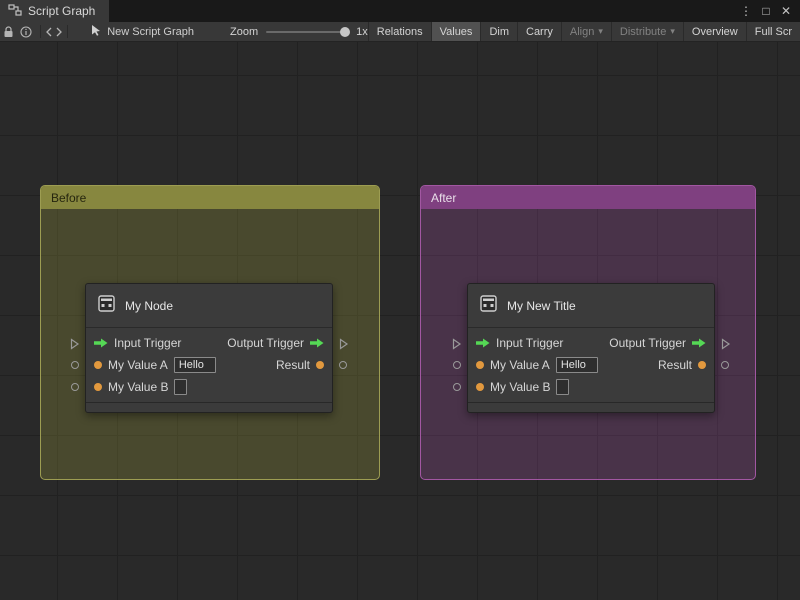 This screenshot has height=600, width=800. Describe the element at coordinates (8, 31) in the screenshot. I see `lock-icon` at that location.